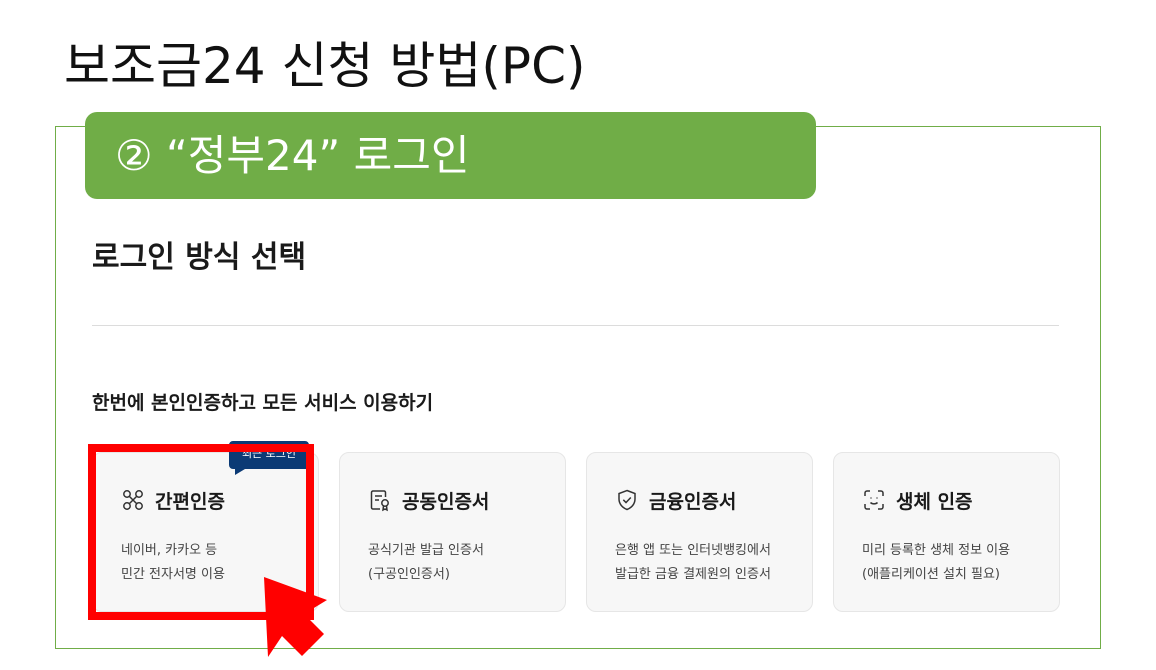 This screenshot has width=1156, height=670. Describe the element at coordinates (409, 574) in the screenshot. I see `card-desc-line: (구공인인증서)` at that location.